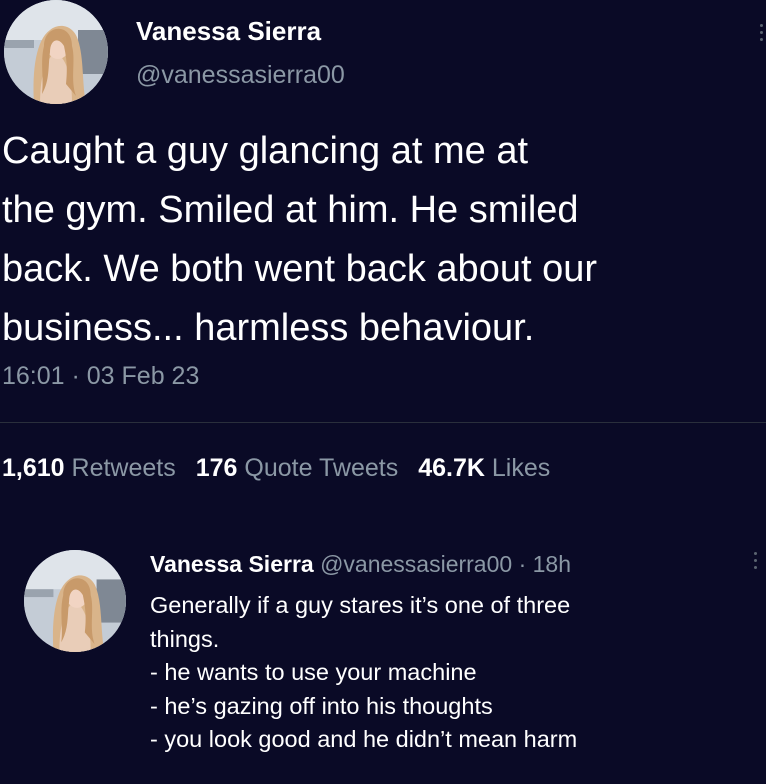 The width and height of the screenshot is (766, 784). Describe the element at coordinates (364, 739) in the screenshot. I see `reply-text-line: - you look good and he didn’t mean harm` at that location.